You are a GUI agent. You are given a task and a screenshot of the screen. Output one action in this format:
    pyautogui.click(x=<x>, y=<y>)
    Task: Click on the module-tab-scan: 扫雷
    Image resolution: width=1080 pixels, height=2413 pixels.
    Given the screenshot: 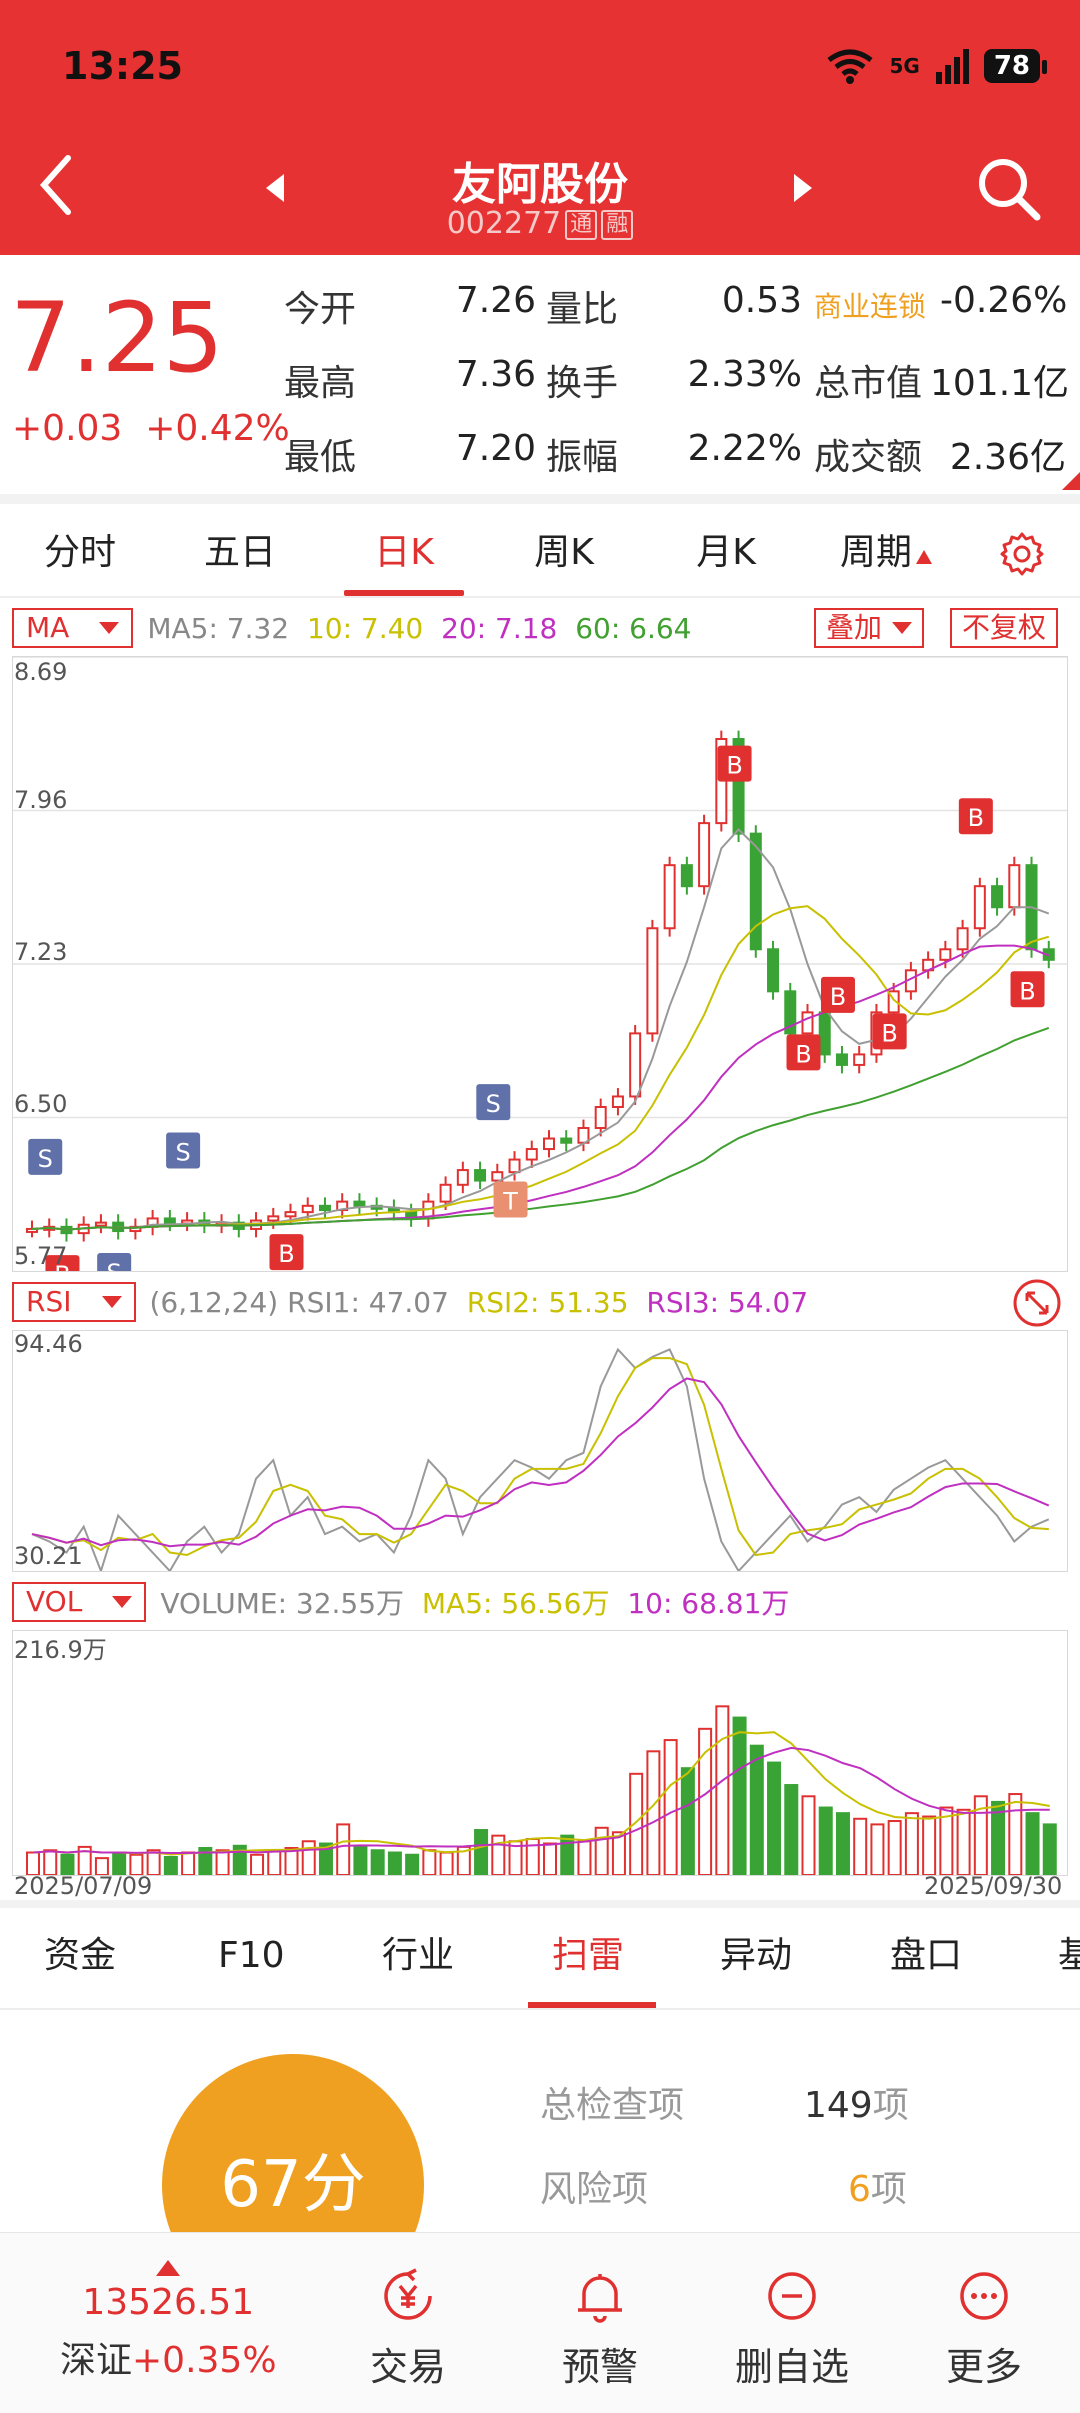 What is the action you would take?
    pyautogui.click(x=588, y=1956)
    